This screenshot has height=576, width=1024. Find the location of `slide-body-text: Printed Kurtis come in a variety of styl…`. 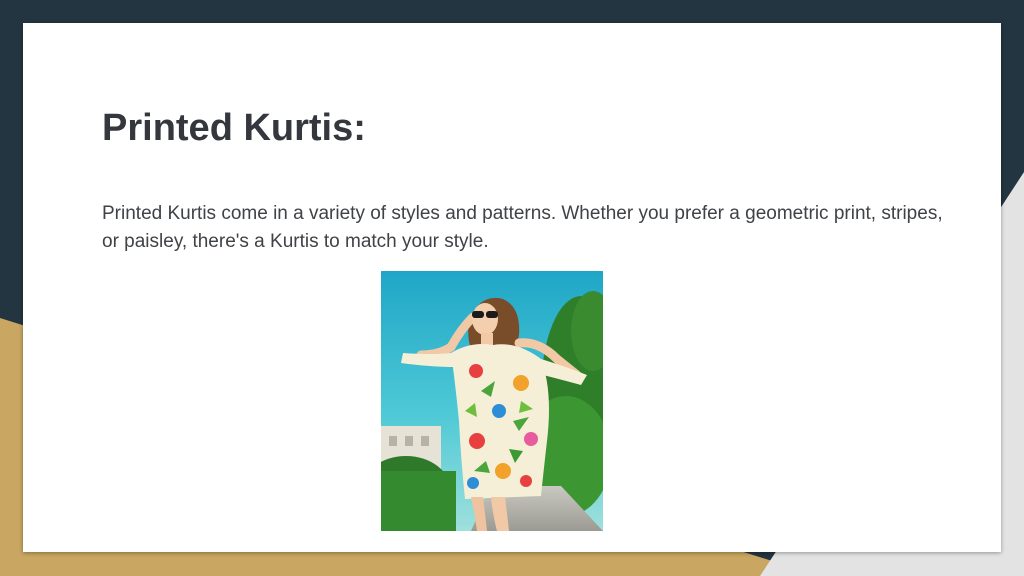

slide-body-text: Printed Kurtis come in a variety of styl… is located at coordinates (522, 227).